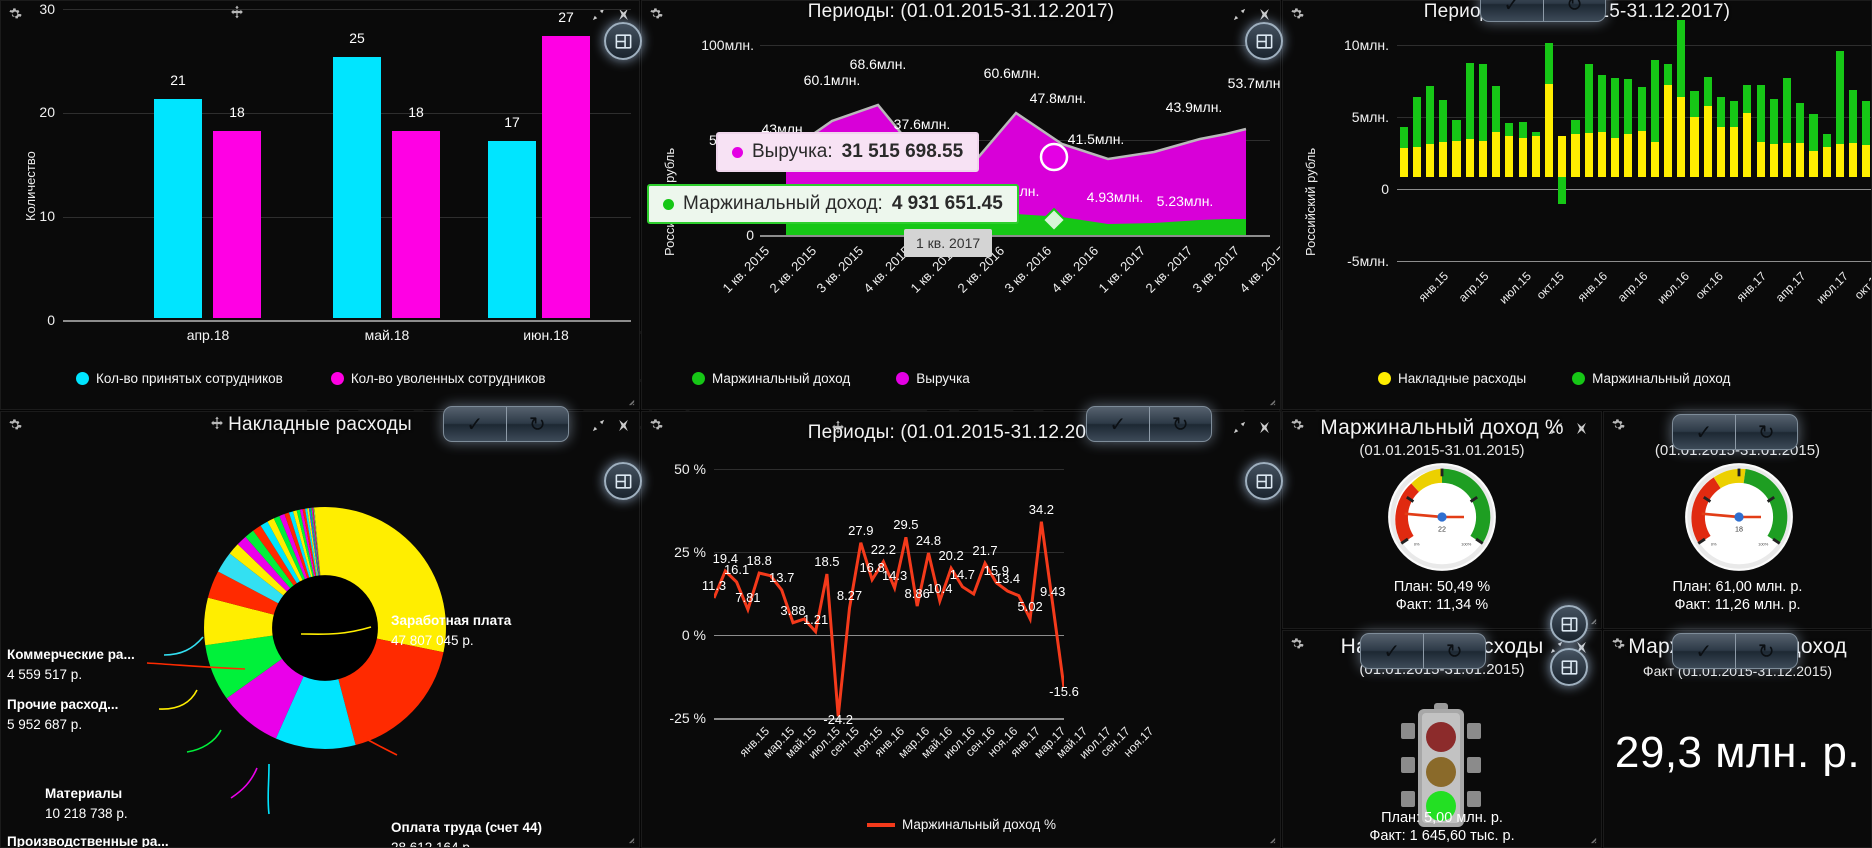 The image size is (1872, 848). I want to click on expand-icon, so click(1239, 427).